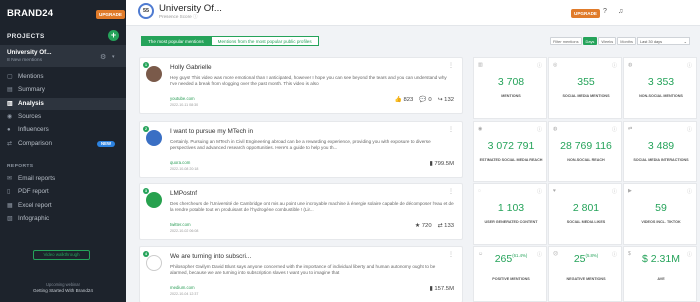  Describe the element at coordinates (146, 254) in the screenshot. I see `mention-rank-badge: 4` at that location.